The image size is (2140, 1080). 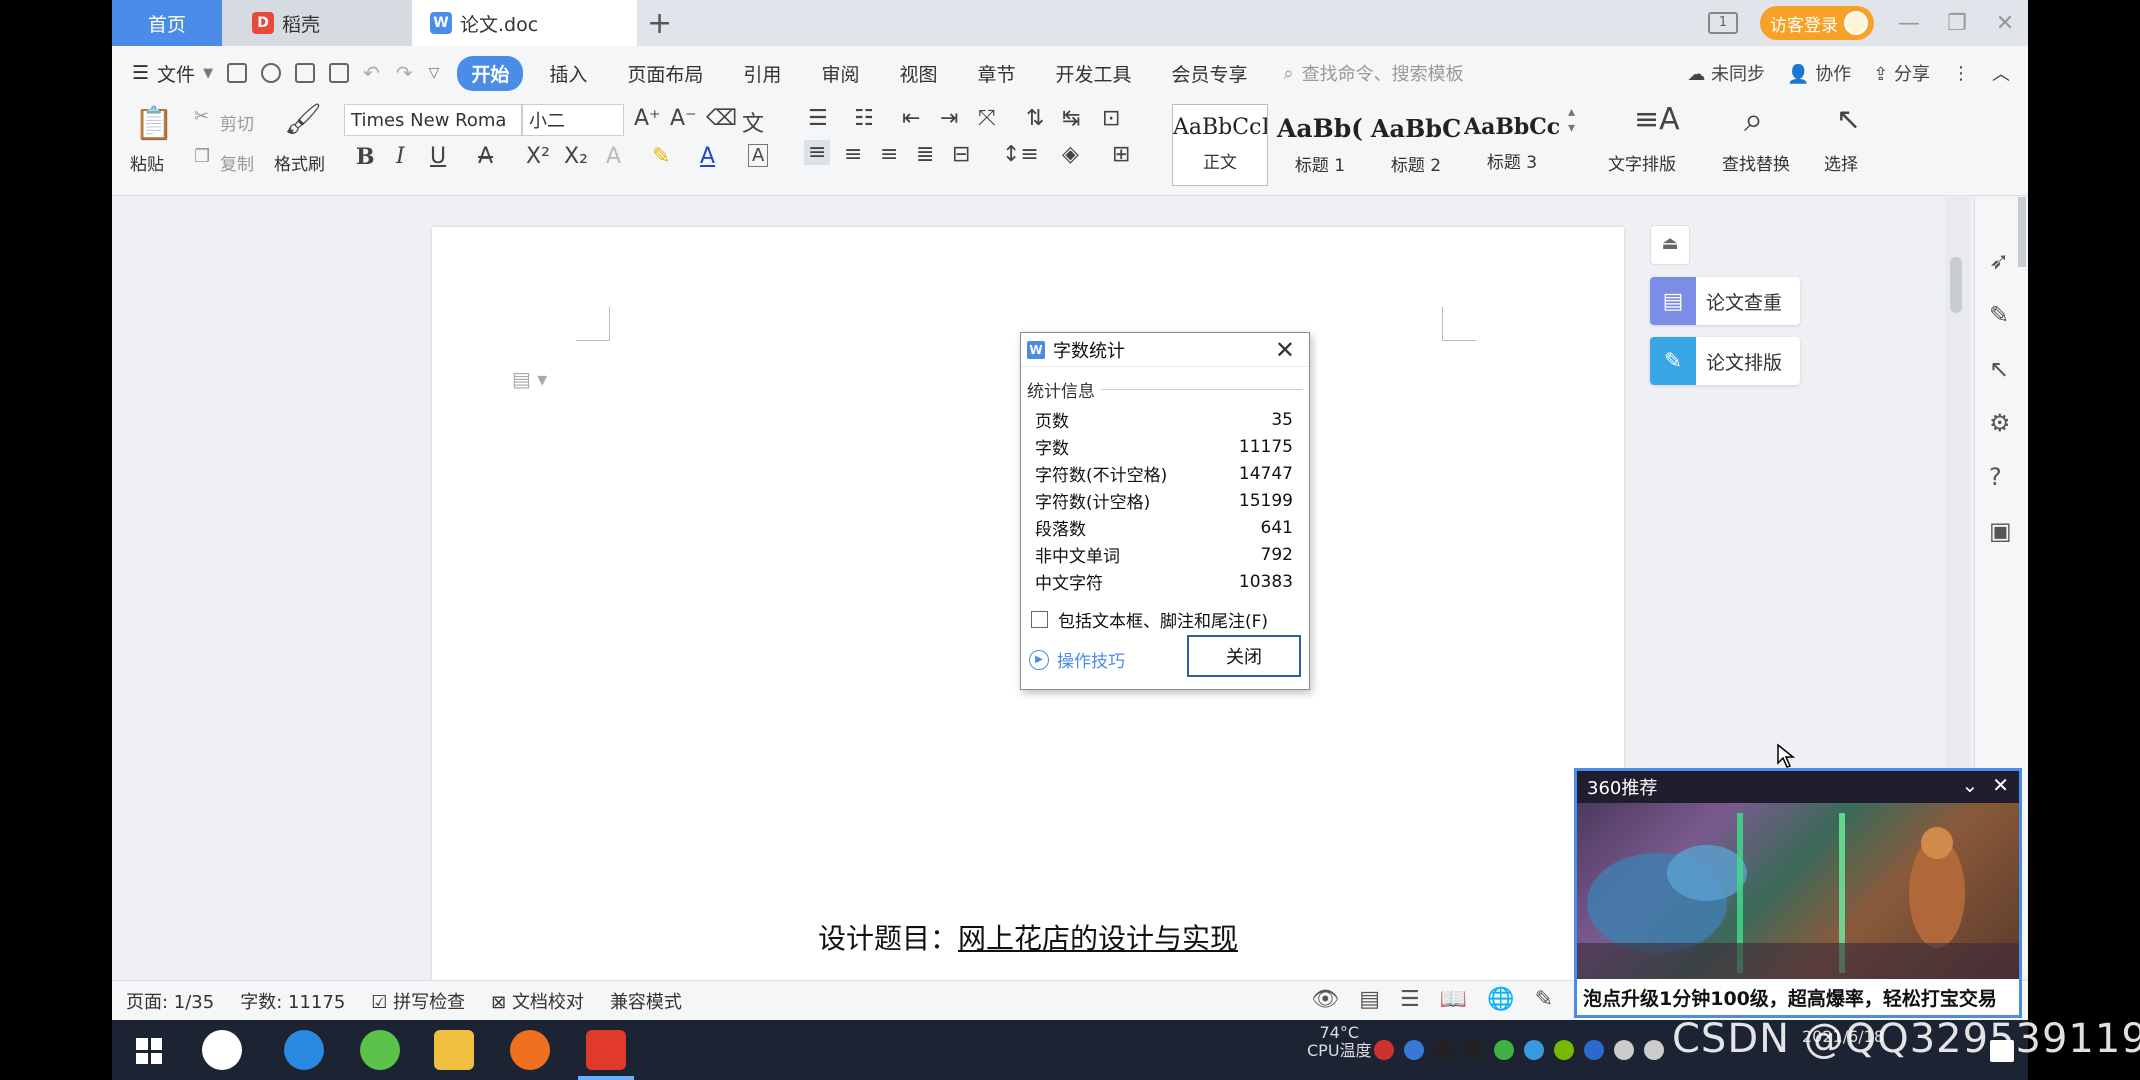 I want to click on strikethrough-icon: A, so click(x=485, y=156).